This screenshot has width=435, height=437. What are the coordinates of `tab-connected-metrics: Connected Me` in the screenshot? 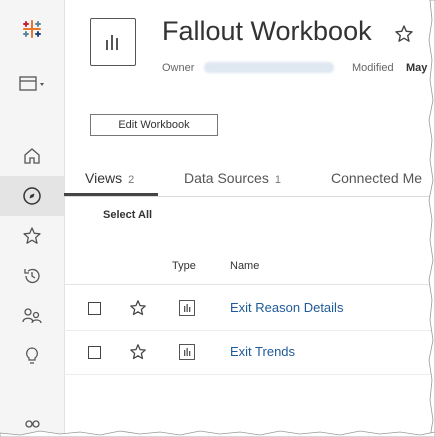 It's located at (376, 178).